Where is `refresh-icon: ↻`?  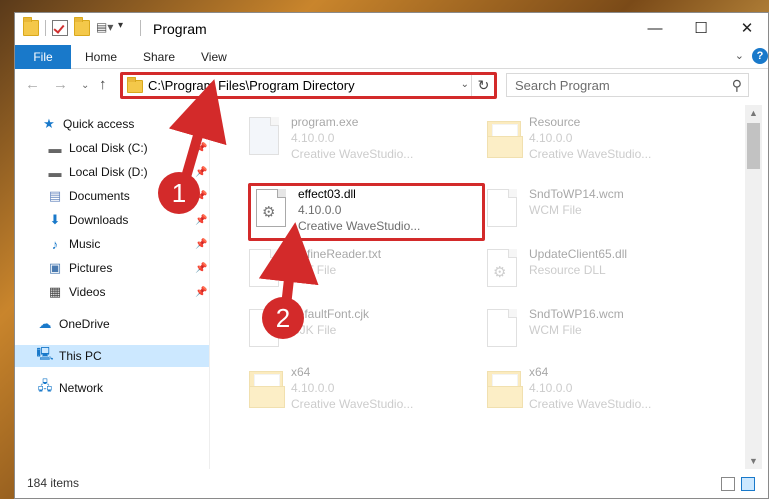 refresh-icon: ↻ is located at coordinates (483, 85).